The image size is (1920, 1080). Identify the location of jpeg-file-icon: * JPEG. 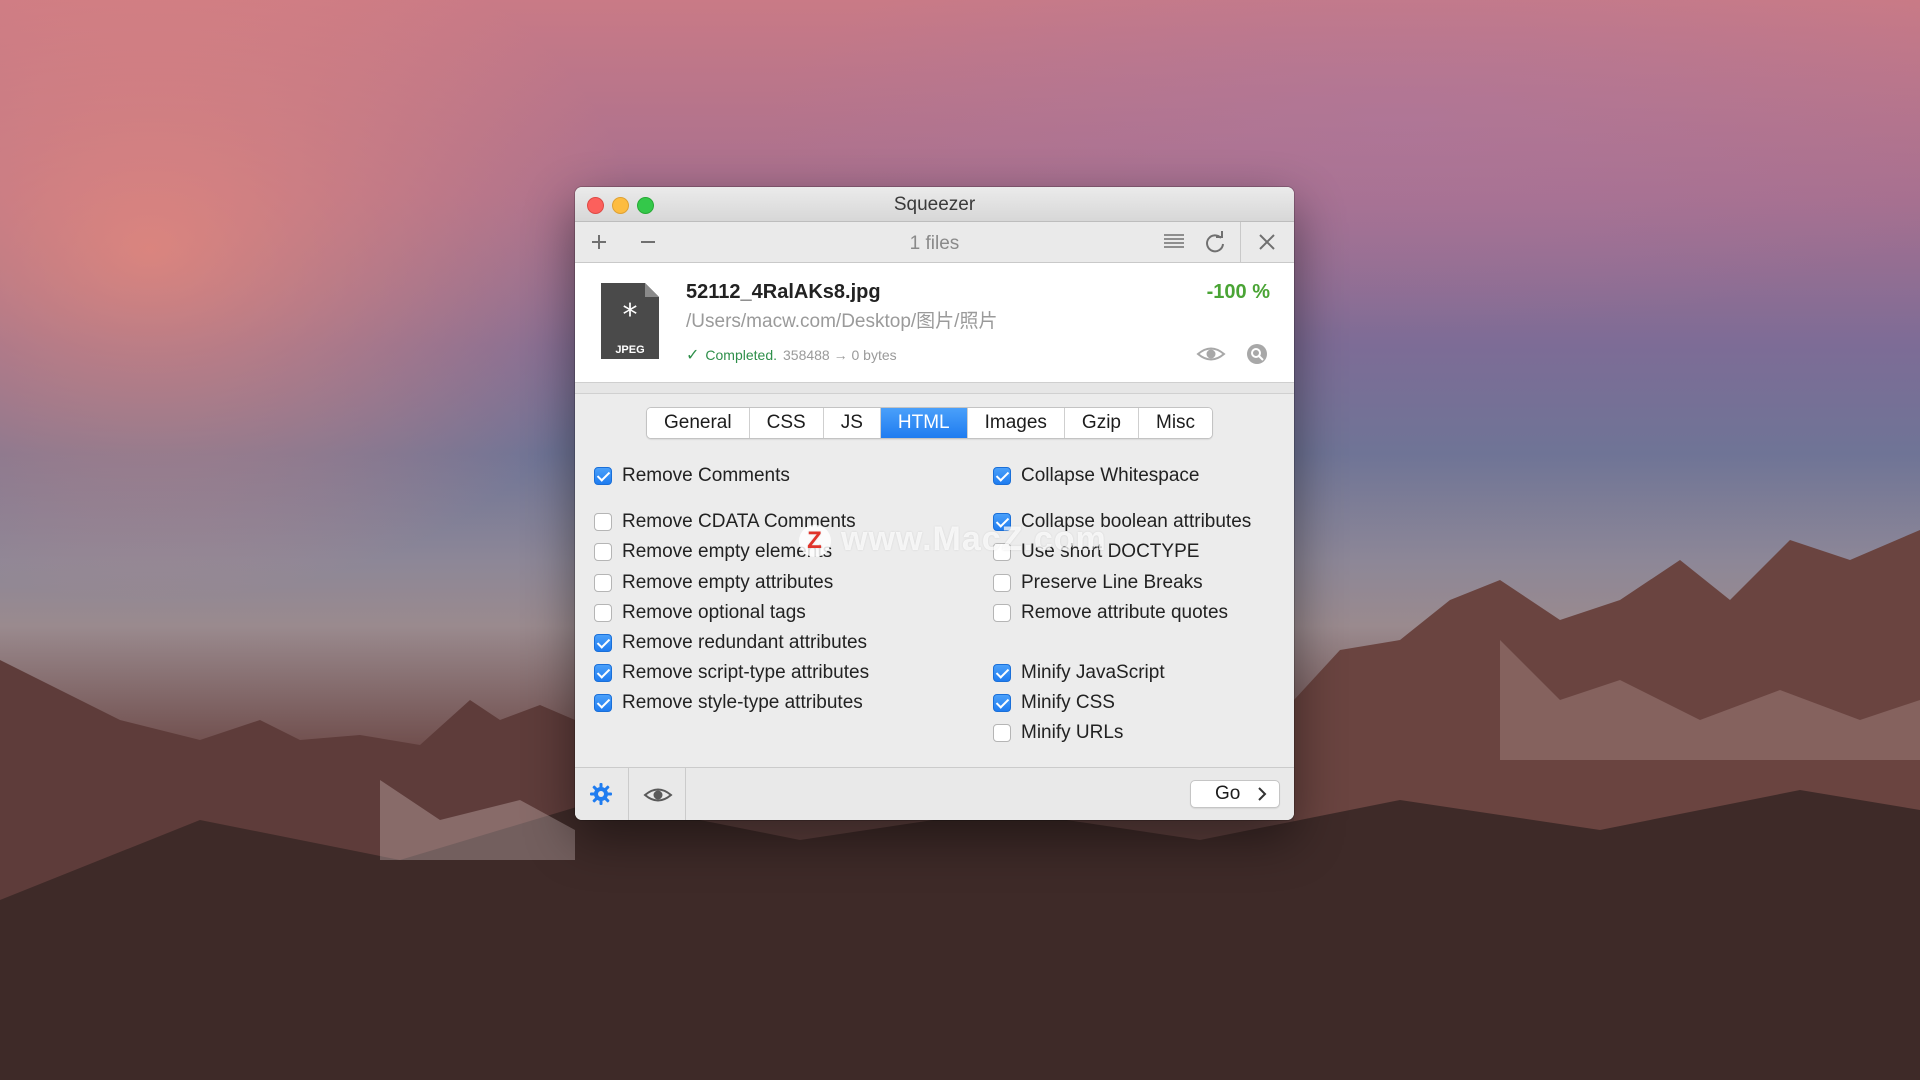
(630, 321).